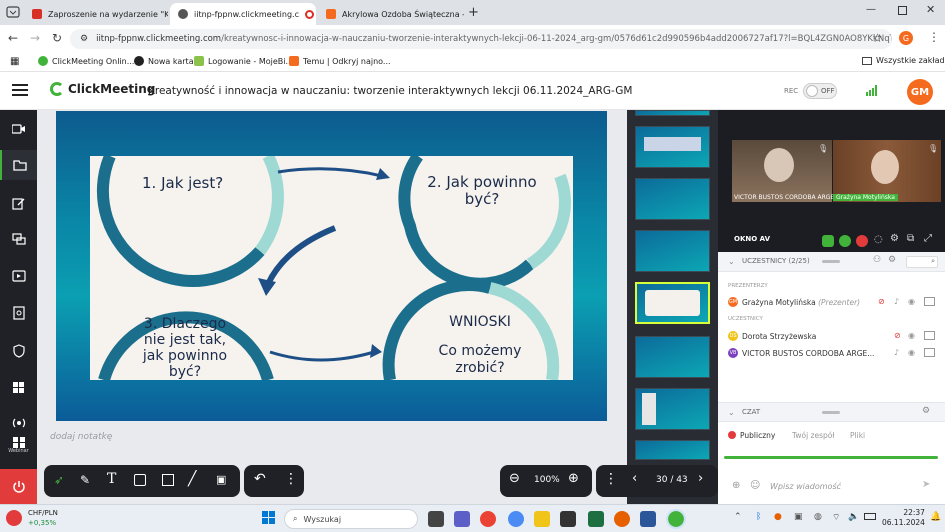  Describe the element at coordinates (845, 241) in the screenshot. I see `mic-toggle-icon` at that location.